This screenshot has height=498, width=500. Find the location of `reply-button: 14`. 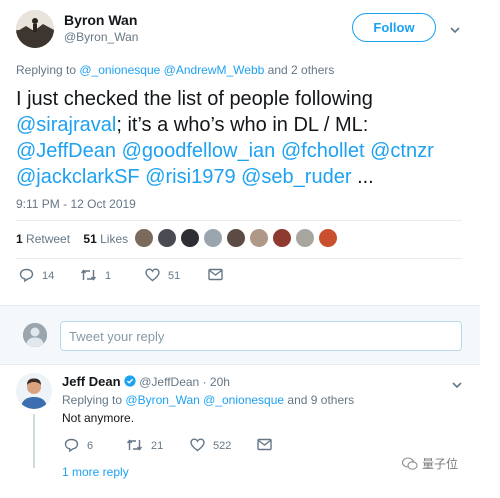

reply-button: 14 is located at coordinates (36, 276).